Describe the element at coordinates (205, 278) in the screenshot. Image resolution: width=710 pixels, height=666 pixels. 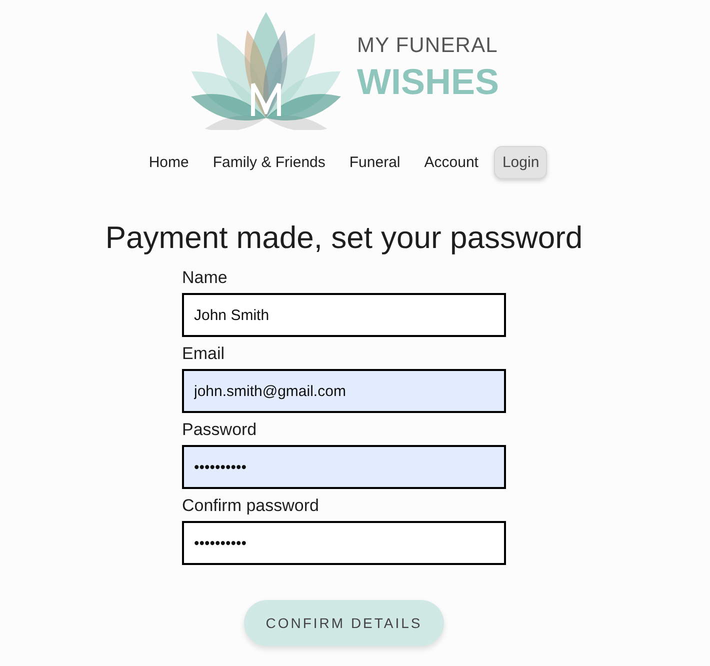
I see `field-label: Name` at that location.